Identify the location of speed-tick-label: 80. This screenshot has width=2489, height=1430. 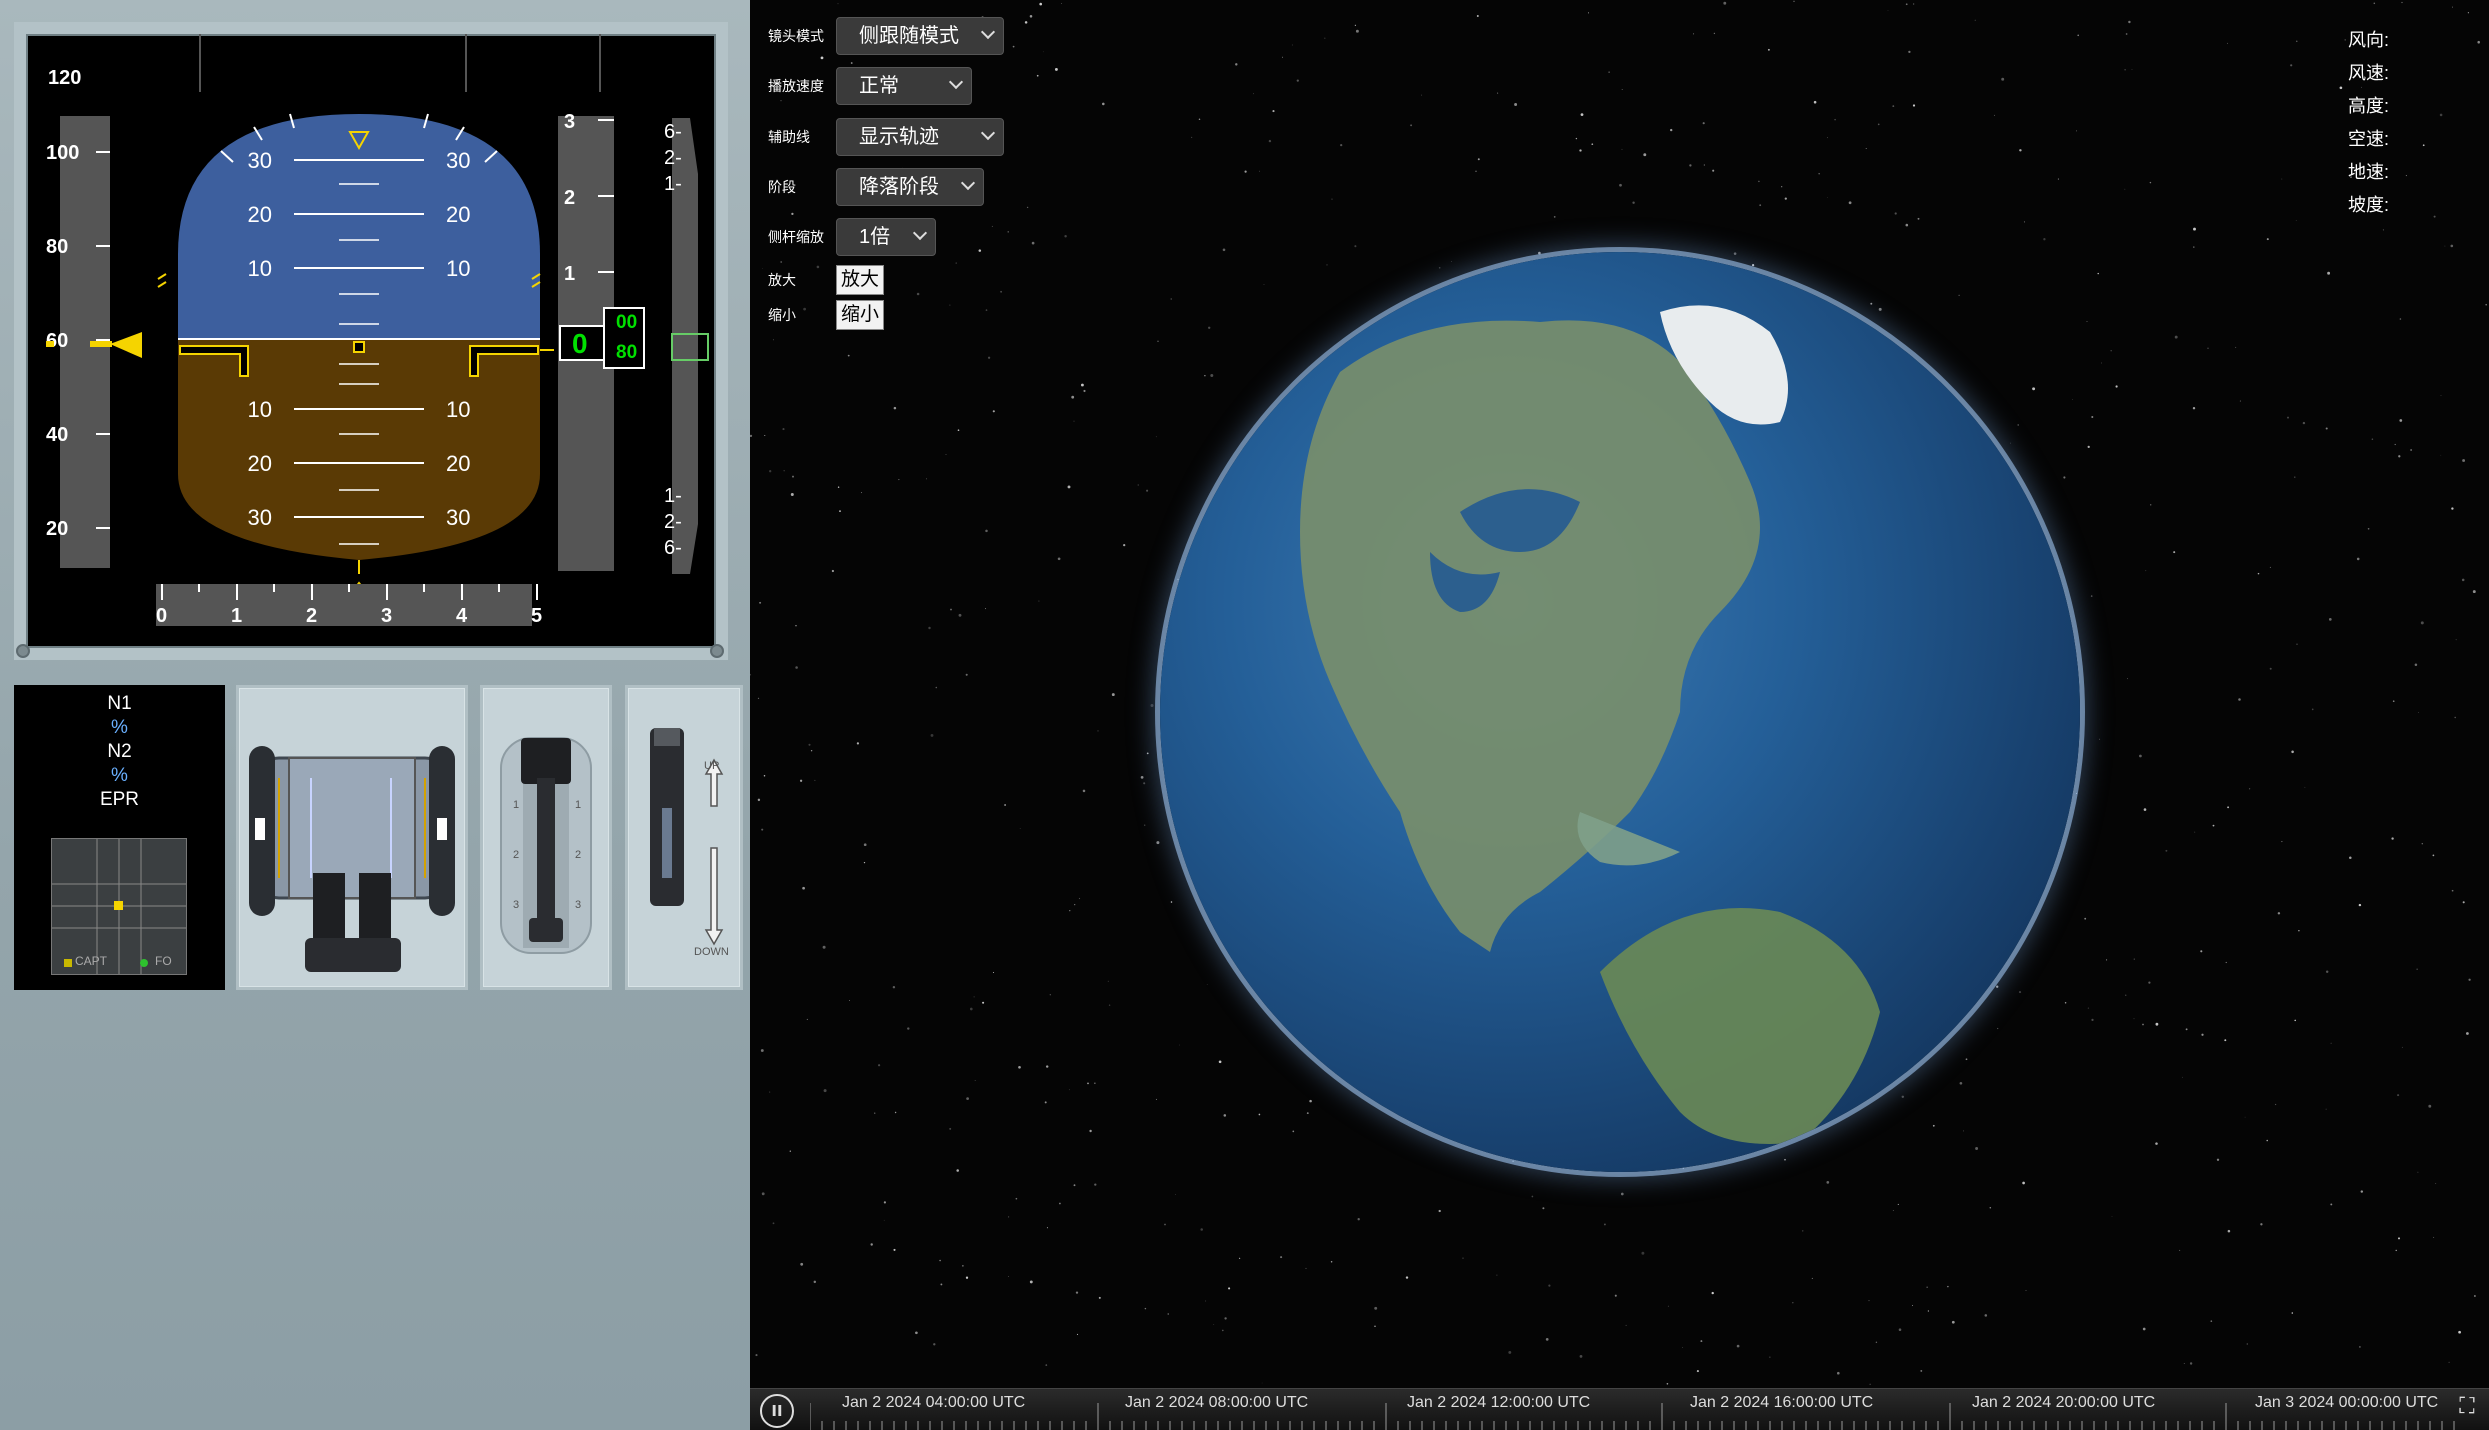
(57, 247).